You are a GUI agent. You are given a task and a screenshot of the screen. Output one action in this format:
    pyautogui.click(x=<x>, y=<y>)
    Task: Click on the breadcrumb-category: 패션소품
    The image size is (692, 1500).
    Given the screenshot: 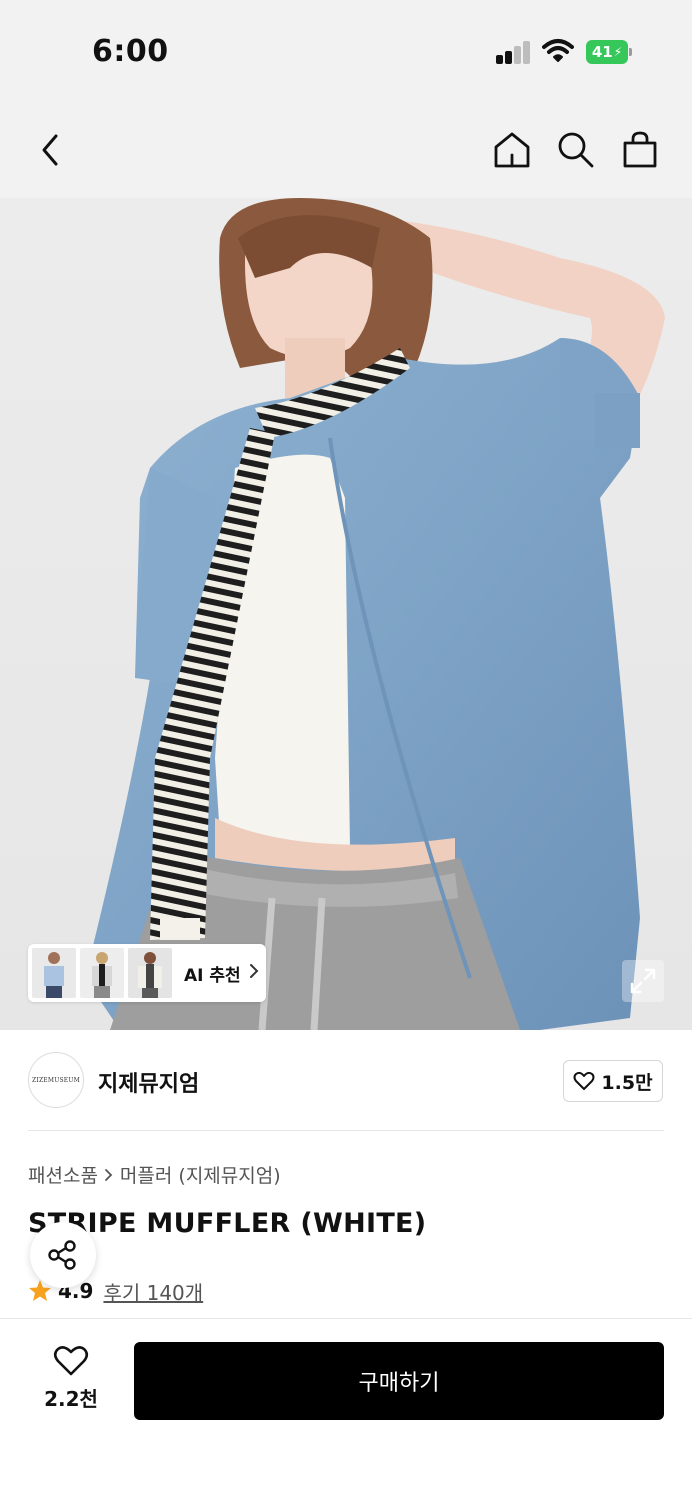 What is the action you would take?
    pyautogui.click(x=63, y=1174)
    